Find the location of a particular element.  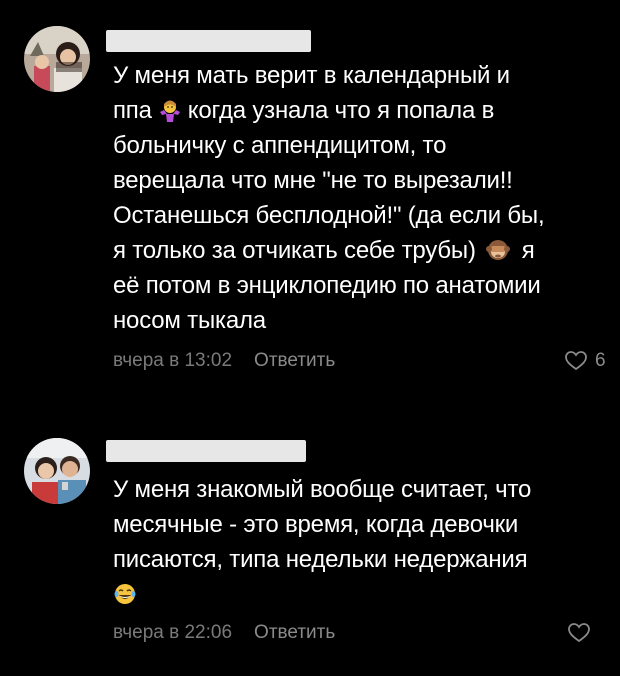

like-button is located at coordinates (579, 633).